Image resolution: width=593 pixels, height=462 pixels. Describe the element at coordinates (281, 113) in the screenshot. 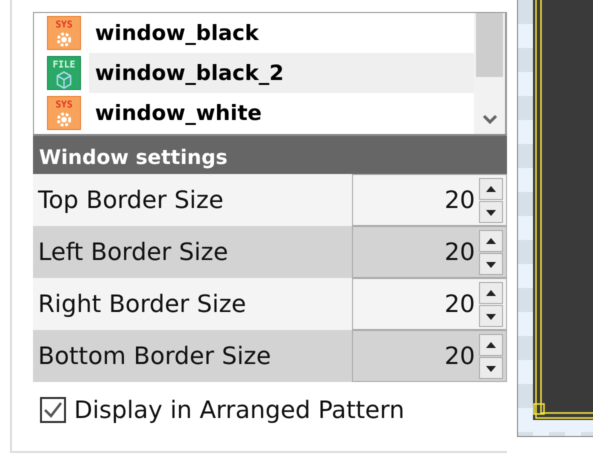

I see `asset-item: window_white` at that location.